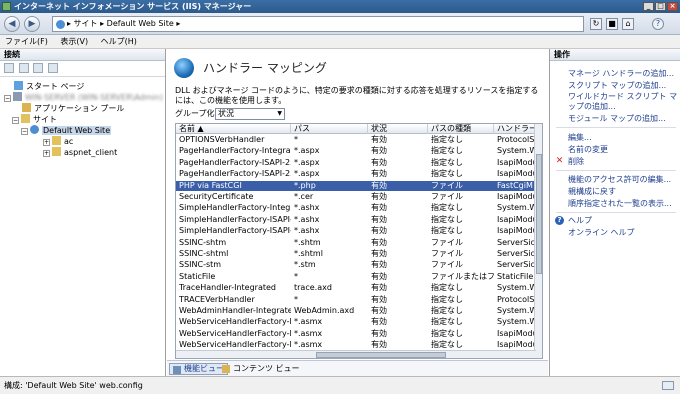 This screenshot has width=680, height=394. What do you see at coordinates (672, 6) in the screenshot?
I see `close-button: ×` at bounding box center [672, 6].